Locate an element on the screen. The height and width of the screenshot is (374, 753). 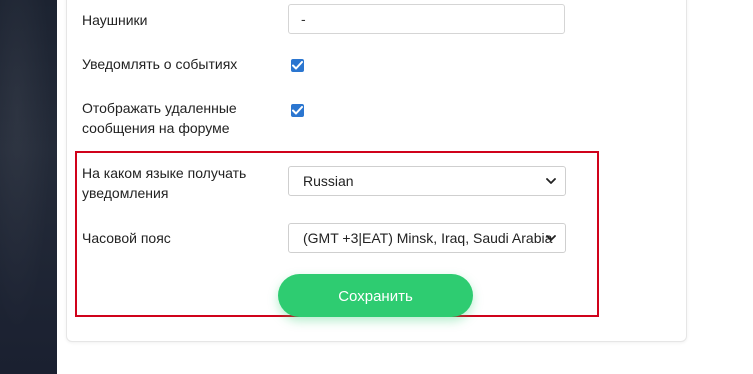
notify-language-label-line1: На каком языке получать is located at coordinates (164, 173).